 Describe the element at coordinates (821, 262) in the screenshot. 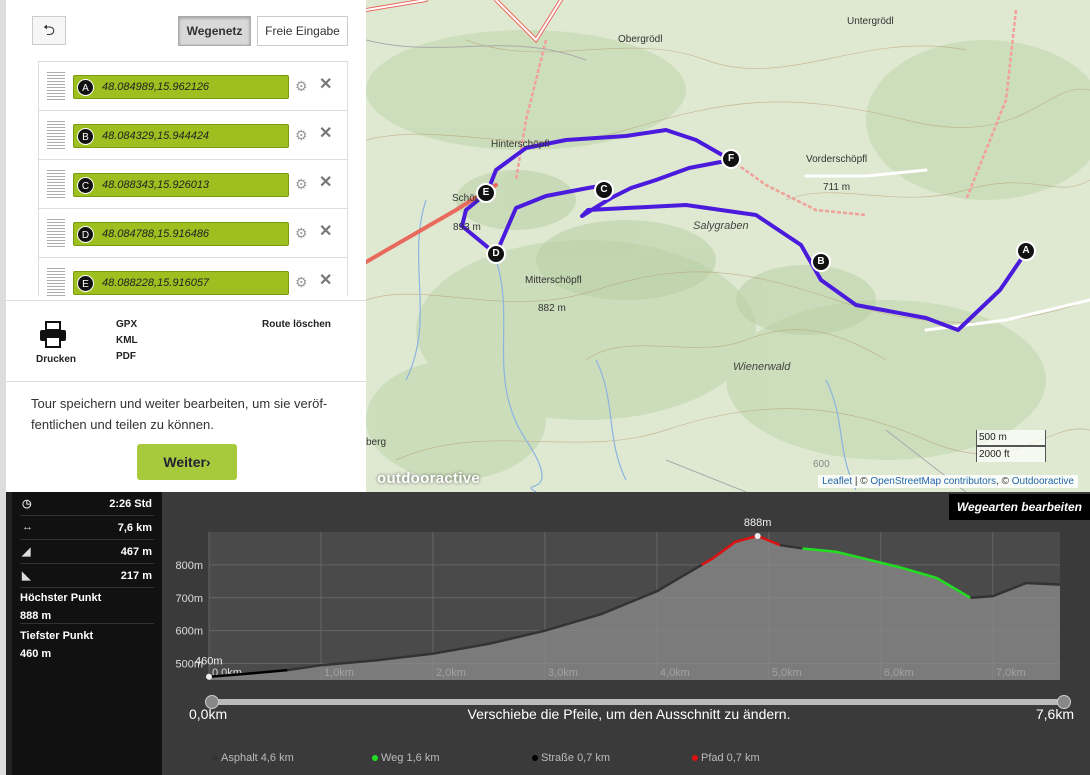

I see `route-marker-b: B` at that location.